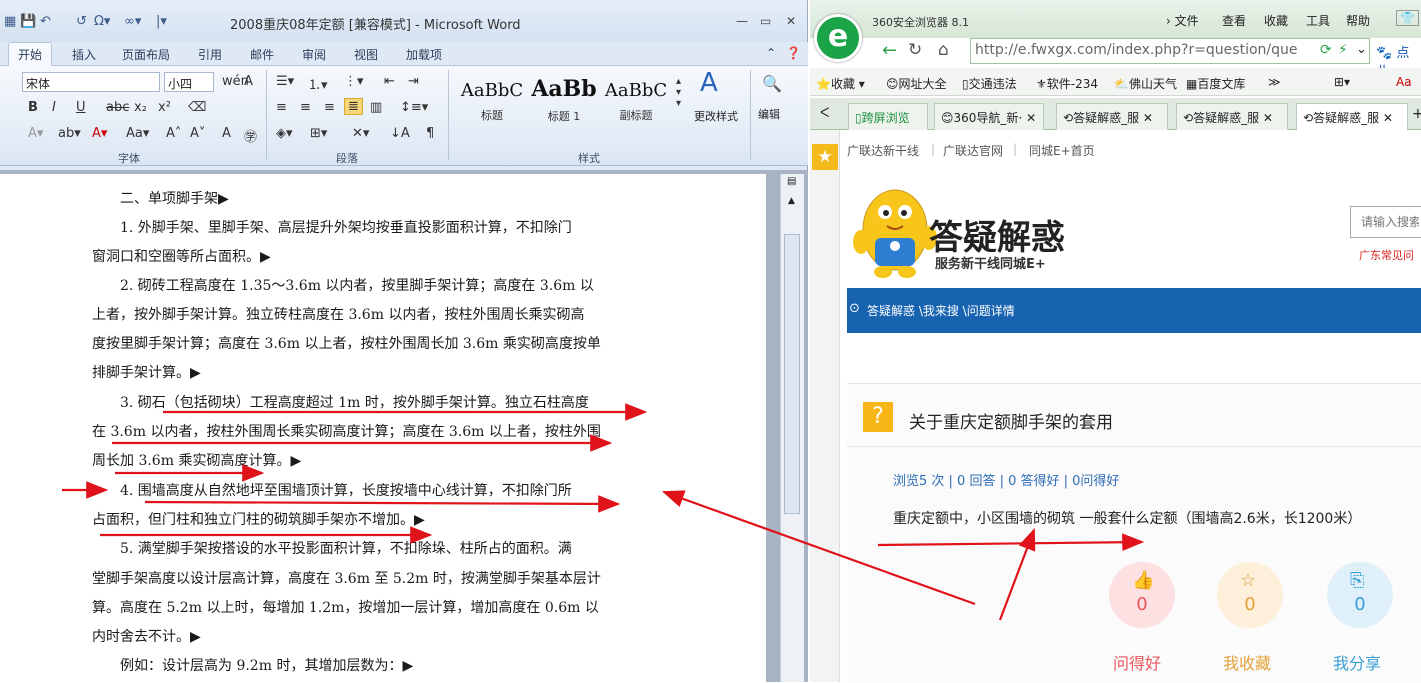 This screenshot has height=683, width=1421. I want to click on more-favs-icon: ≫, so click(1274, 82).